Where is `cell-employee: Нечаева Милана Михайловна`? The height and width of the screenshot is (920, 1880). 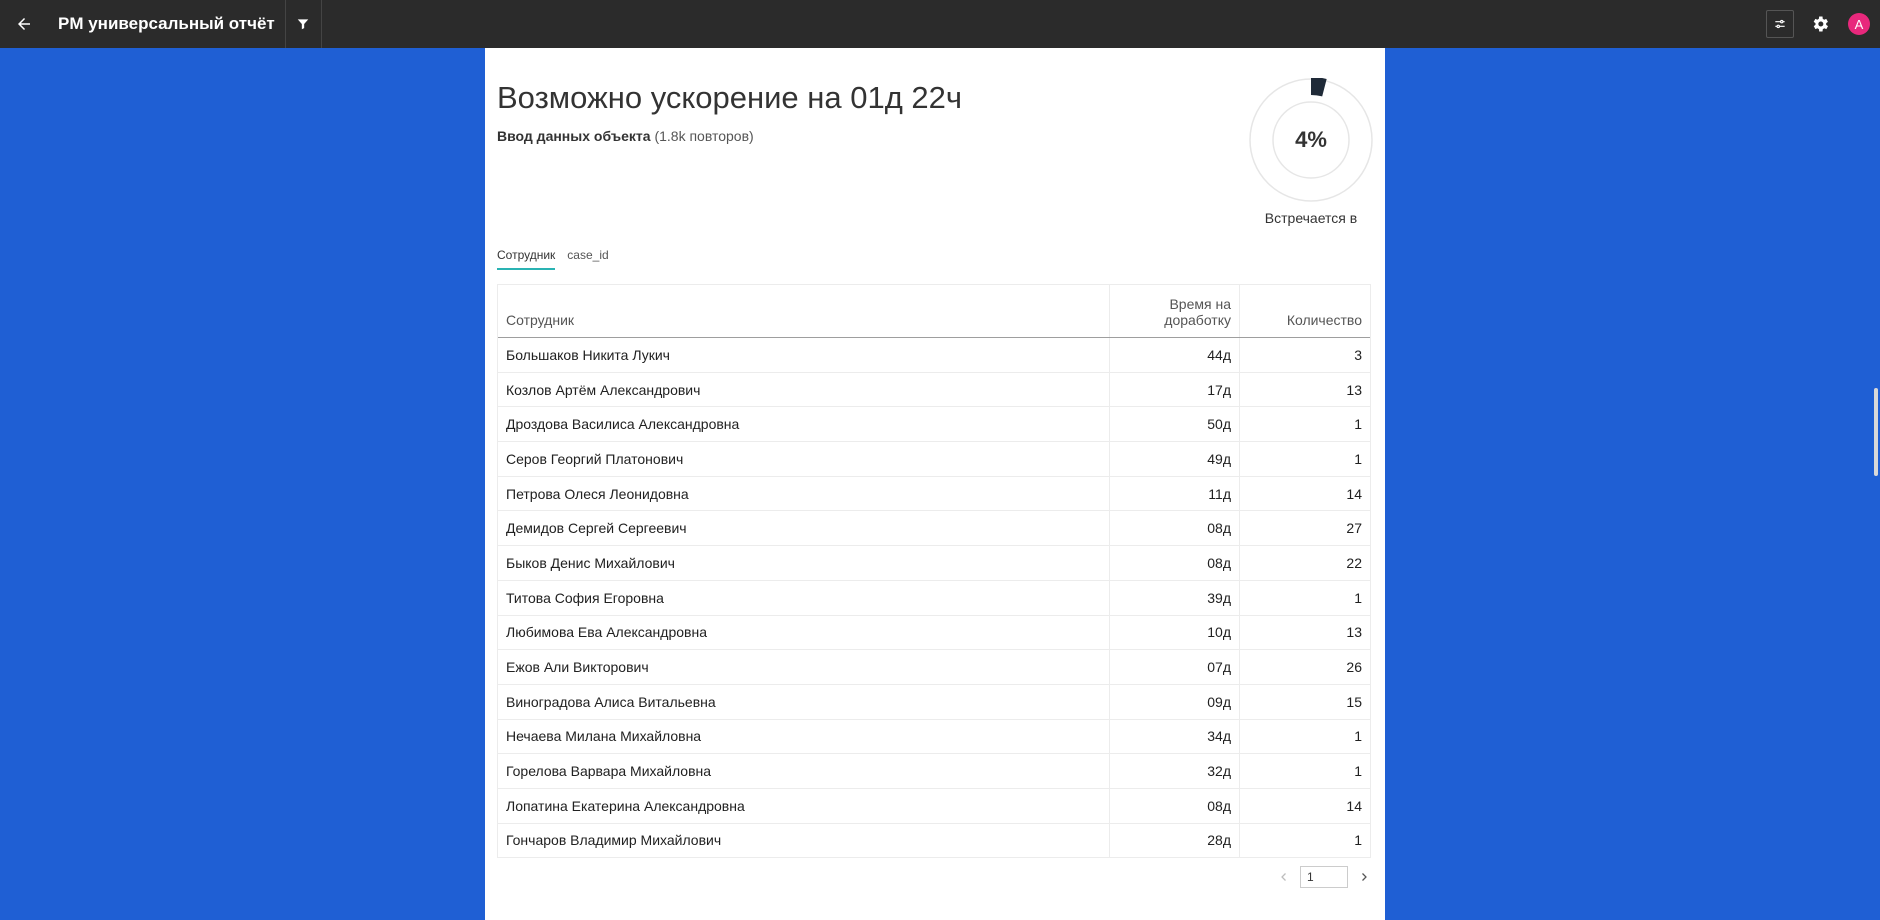 cell-employee: Нечаева Милана Михайловна is located at coordinates (804, 736).